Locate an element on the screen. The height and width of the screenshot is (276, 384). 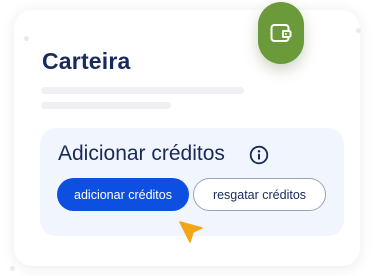
redeem-credits-button: resgatar créditos is located at coordinates (259, 194).